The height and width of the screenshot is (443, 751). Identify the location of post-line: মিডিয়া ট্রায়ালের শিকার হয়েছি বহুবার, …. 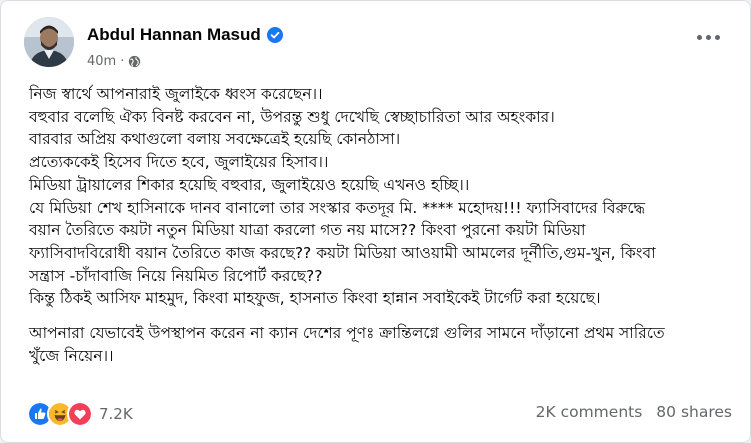
(249, 184).